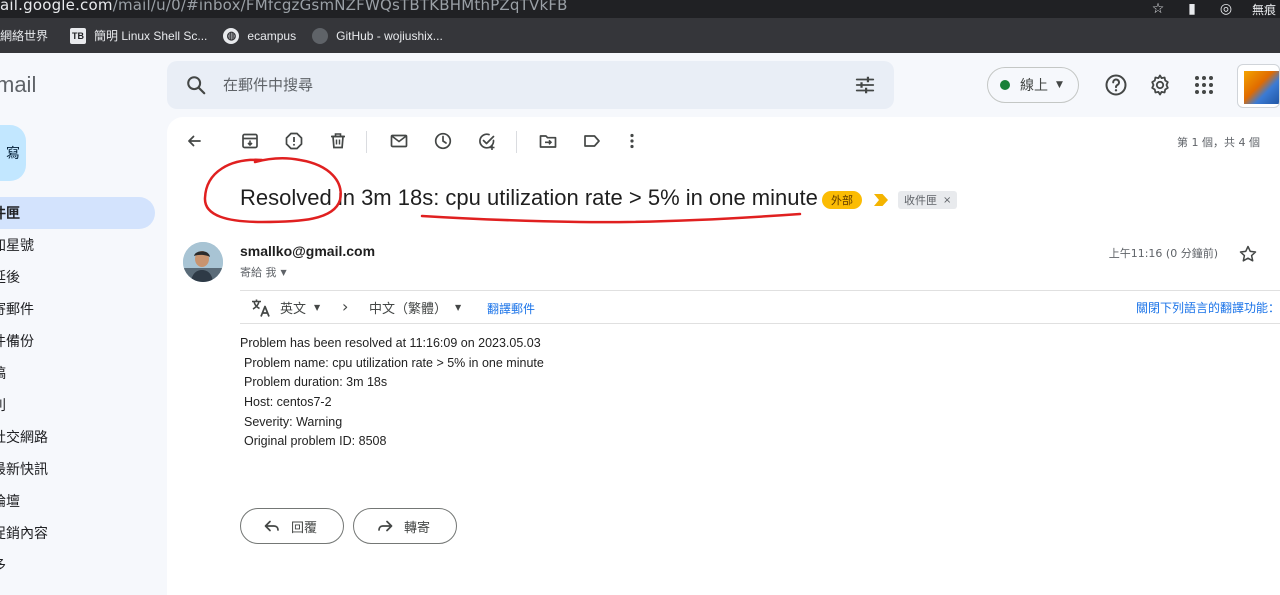 This screenshot has width=1280, height=595. I want to click on bookmark-label: ecampus, so click(272, 35).